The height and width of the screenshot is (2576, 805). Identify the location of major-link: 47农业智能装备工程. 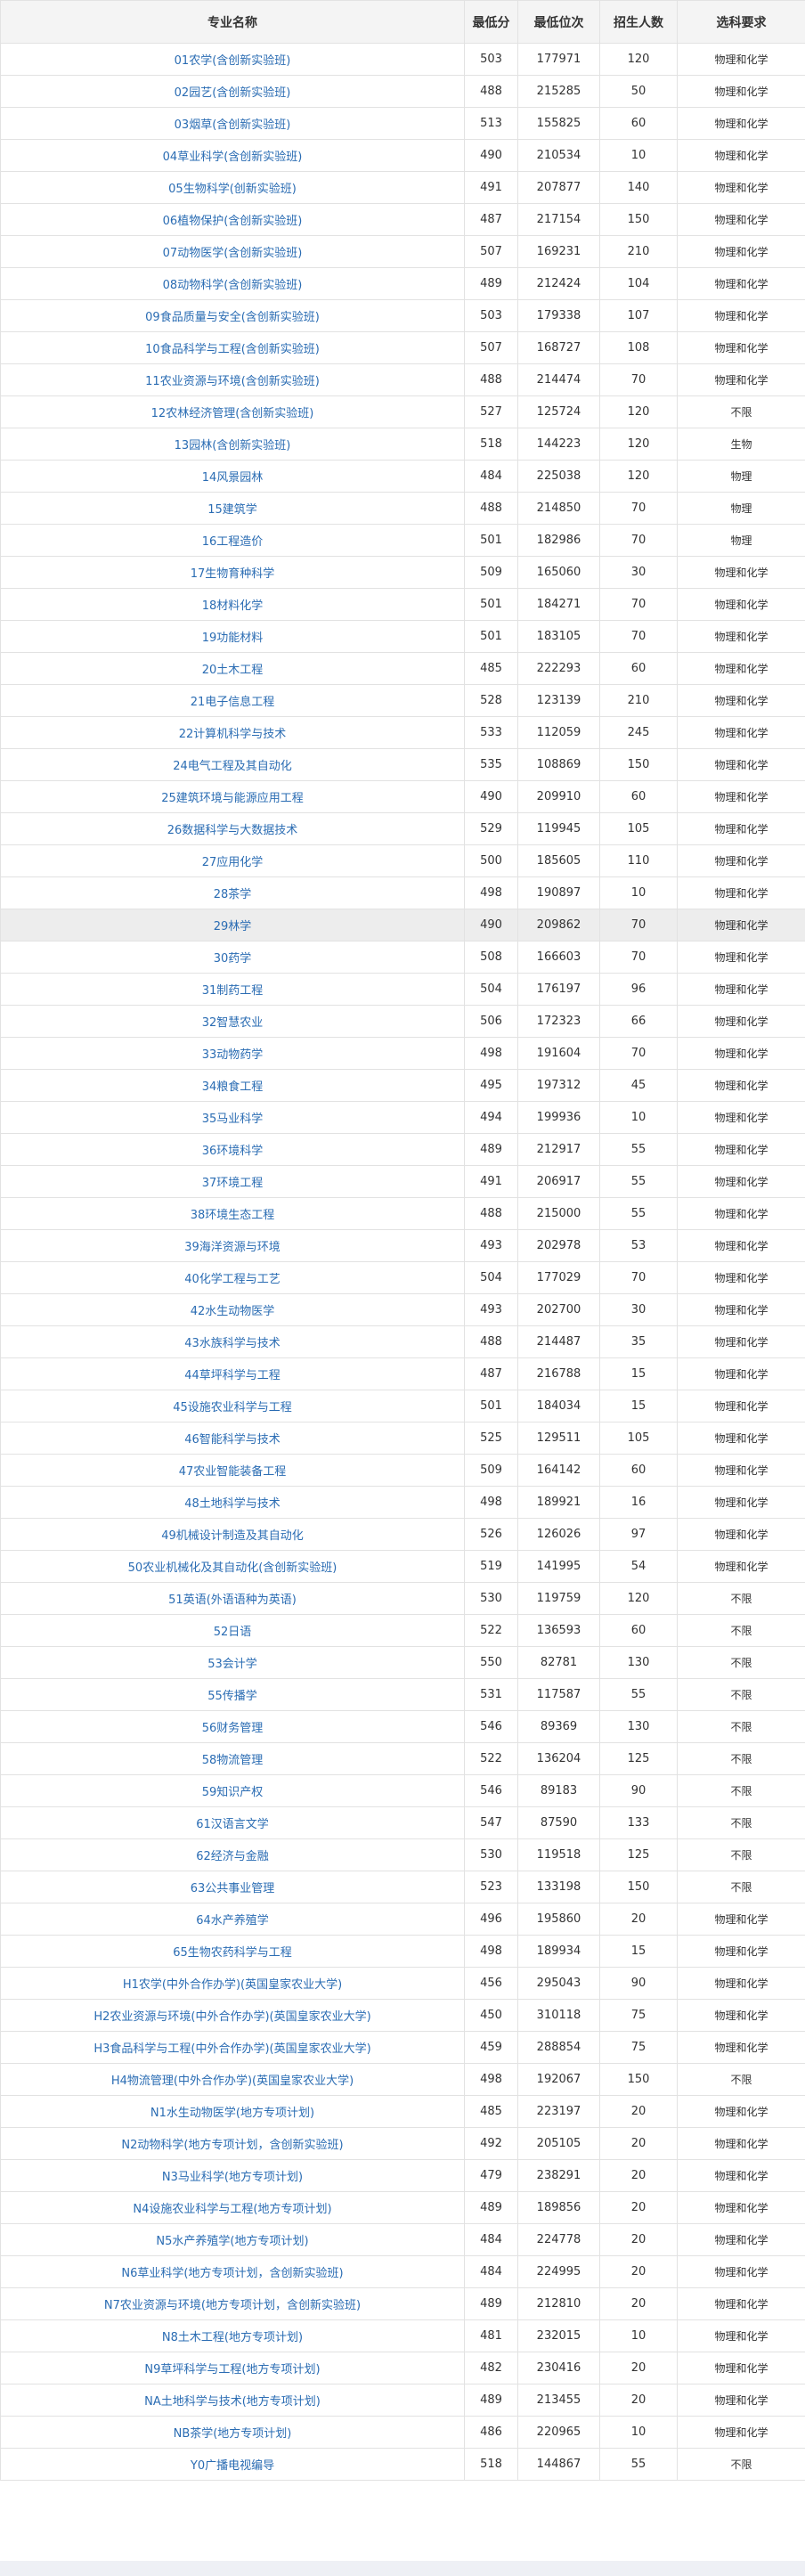
(233, 1472).